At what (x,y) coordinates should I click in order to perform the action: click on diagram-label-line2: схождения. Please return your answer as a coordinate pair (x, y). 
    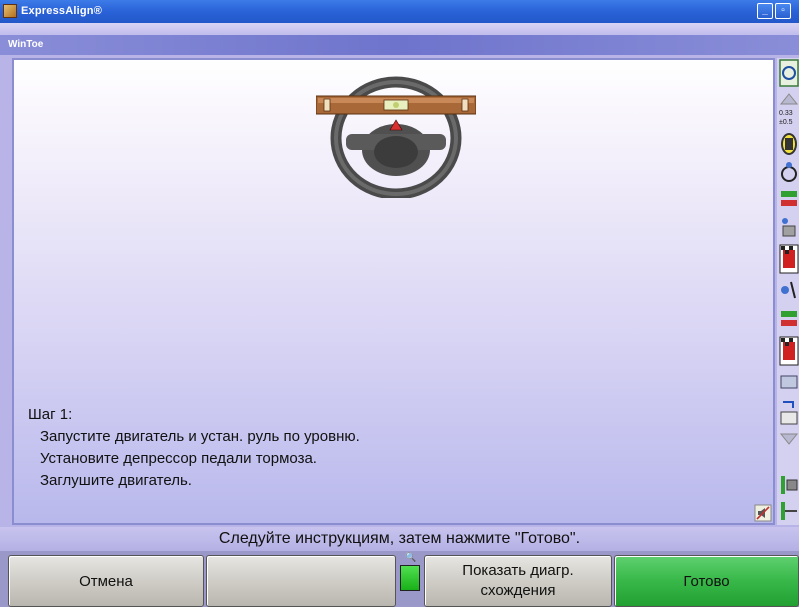
    Looking at the image, I should click on (518, 590).